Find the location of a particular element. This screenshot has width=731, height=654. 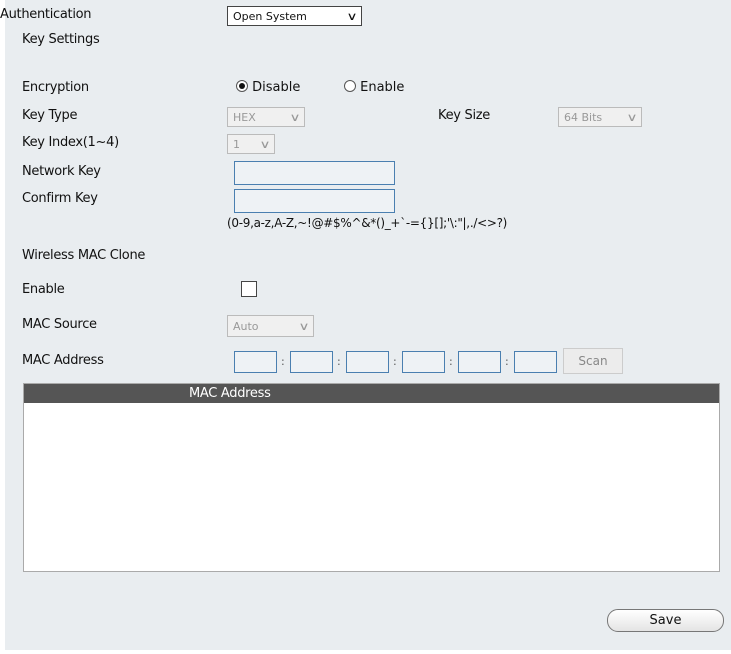

encryption-label: Encryption is located at coordinates (55, 87).